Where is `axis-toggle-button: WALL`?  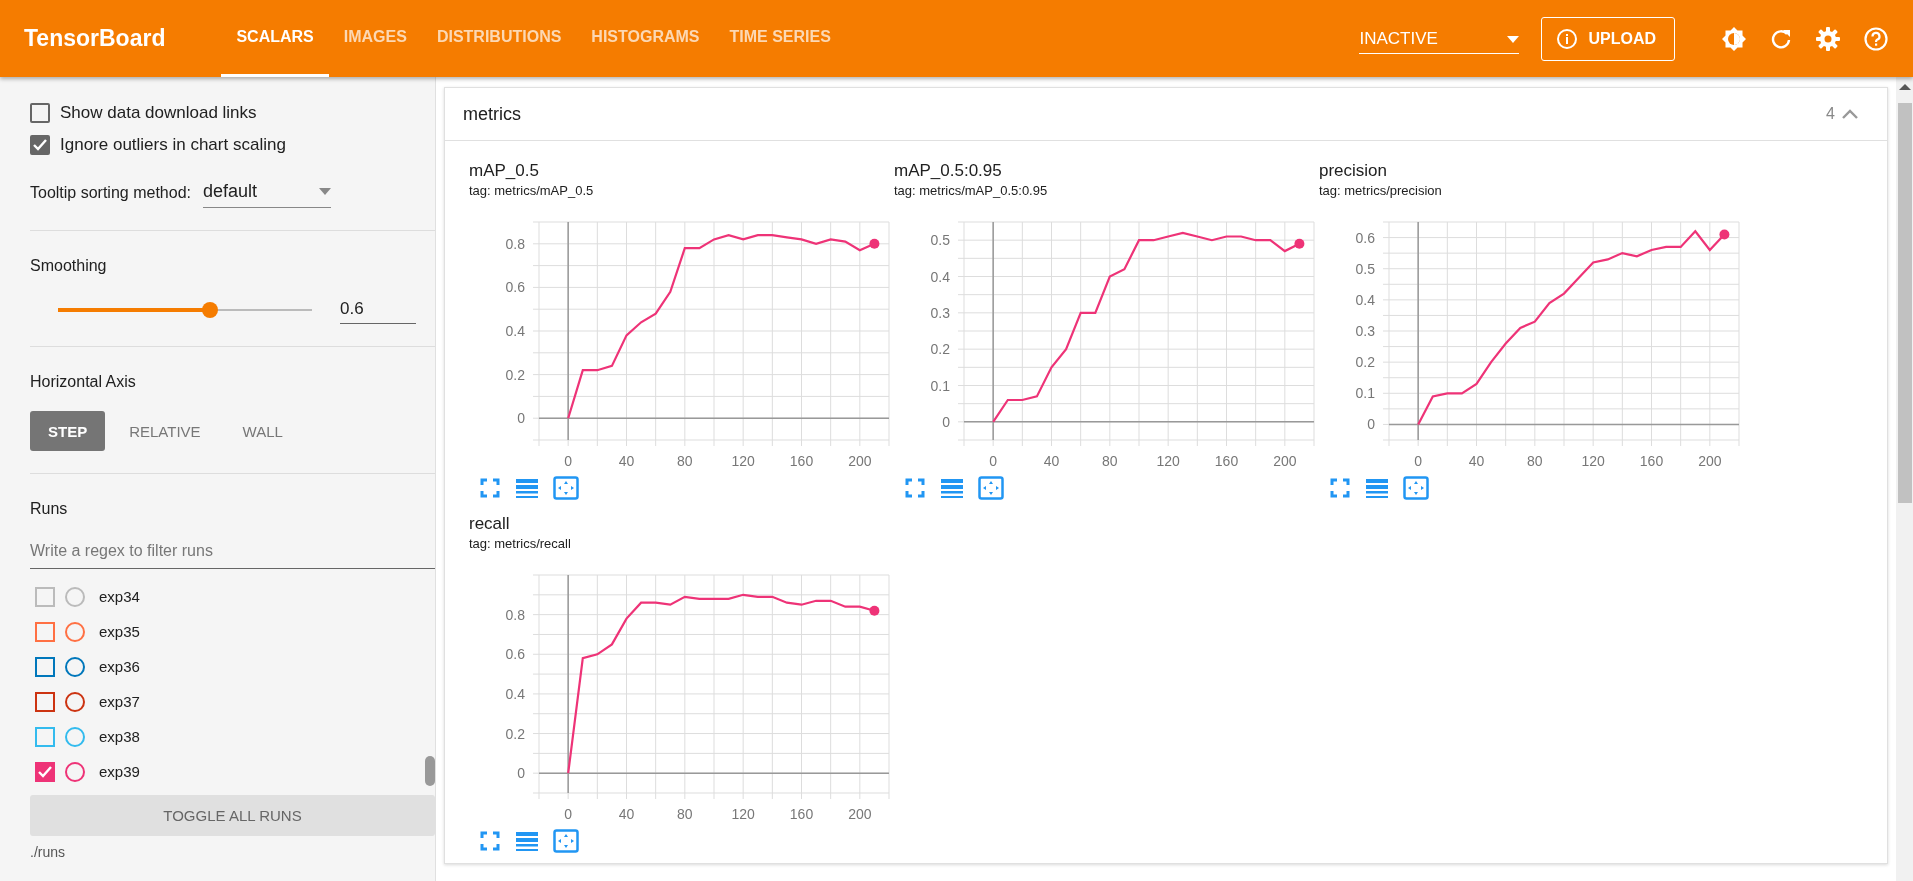
axis-toggle-button: WALL is located at coordinates (262, 431).